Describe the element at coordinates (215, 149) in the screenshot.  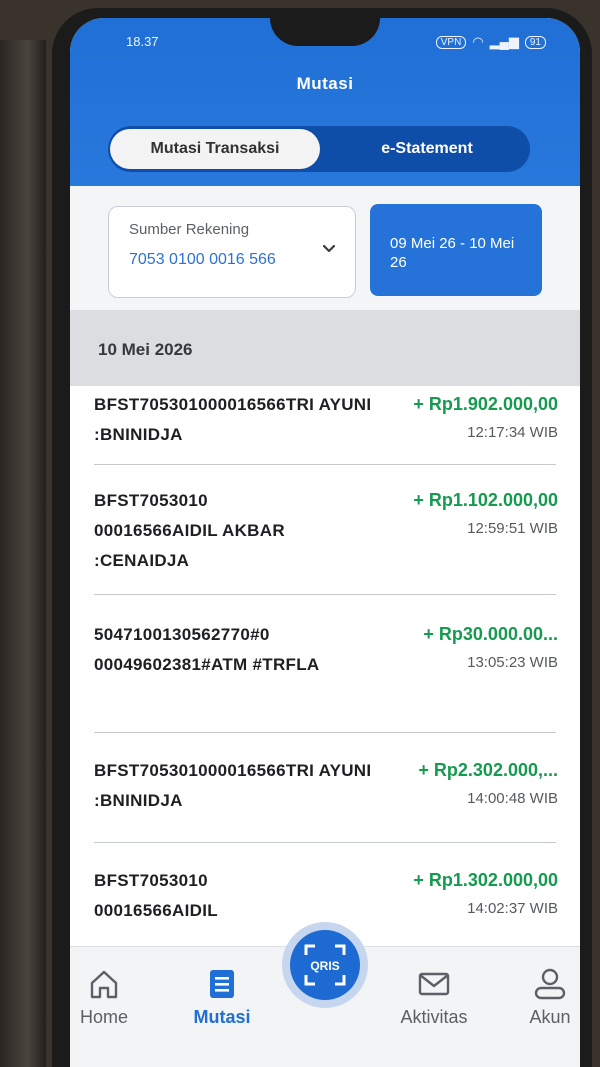
I see `tab-mutasi-transaksi: Mutasi Transaksi` at that location.